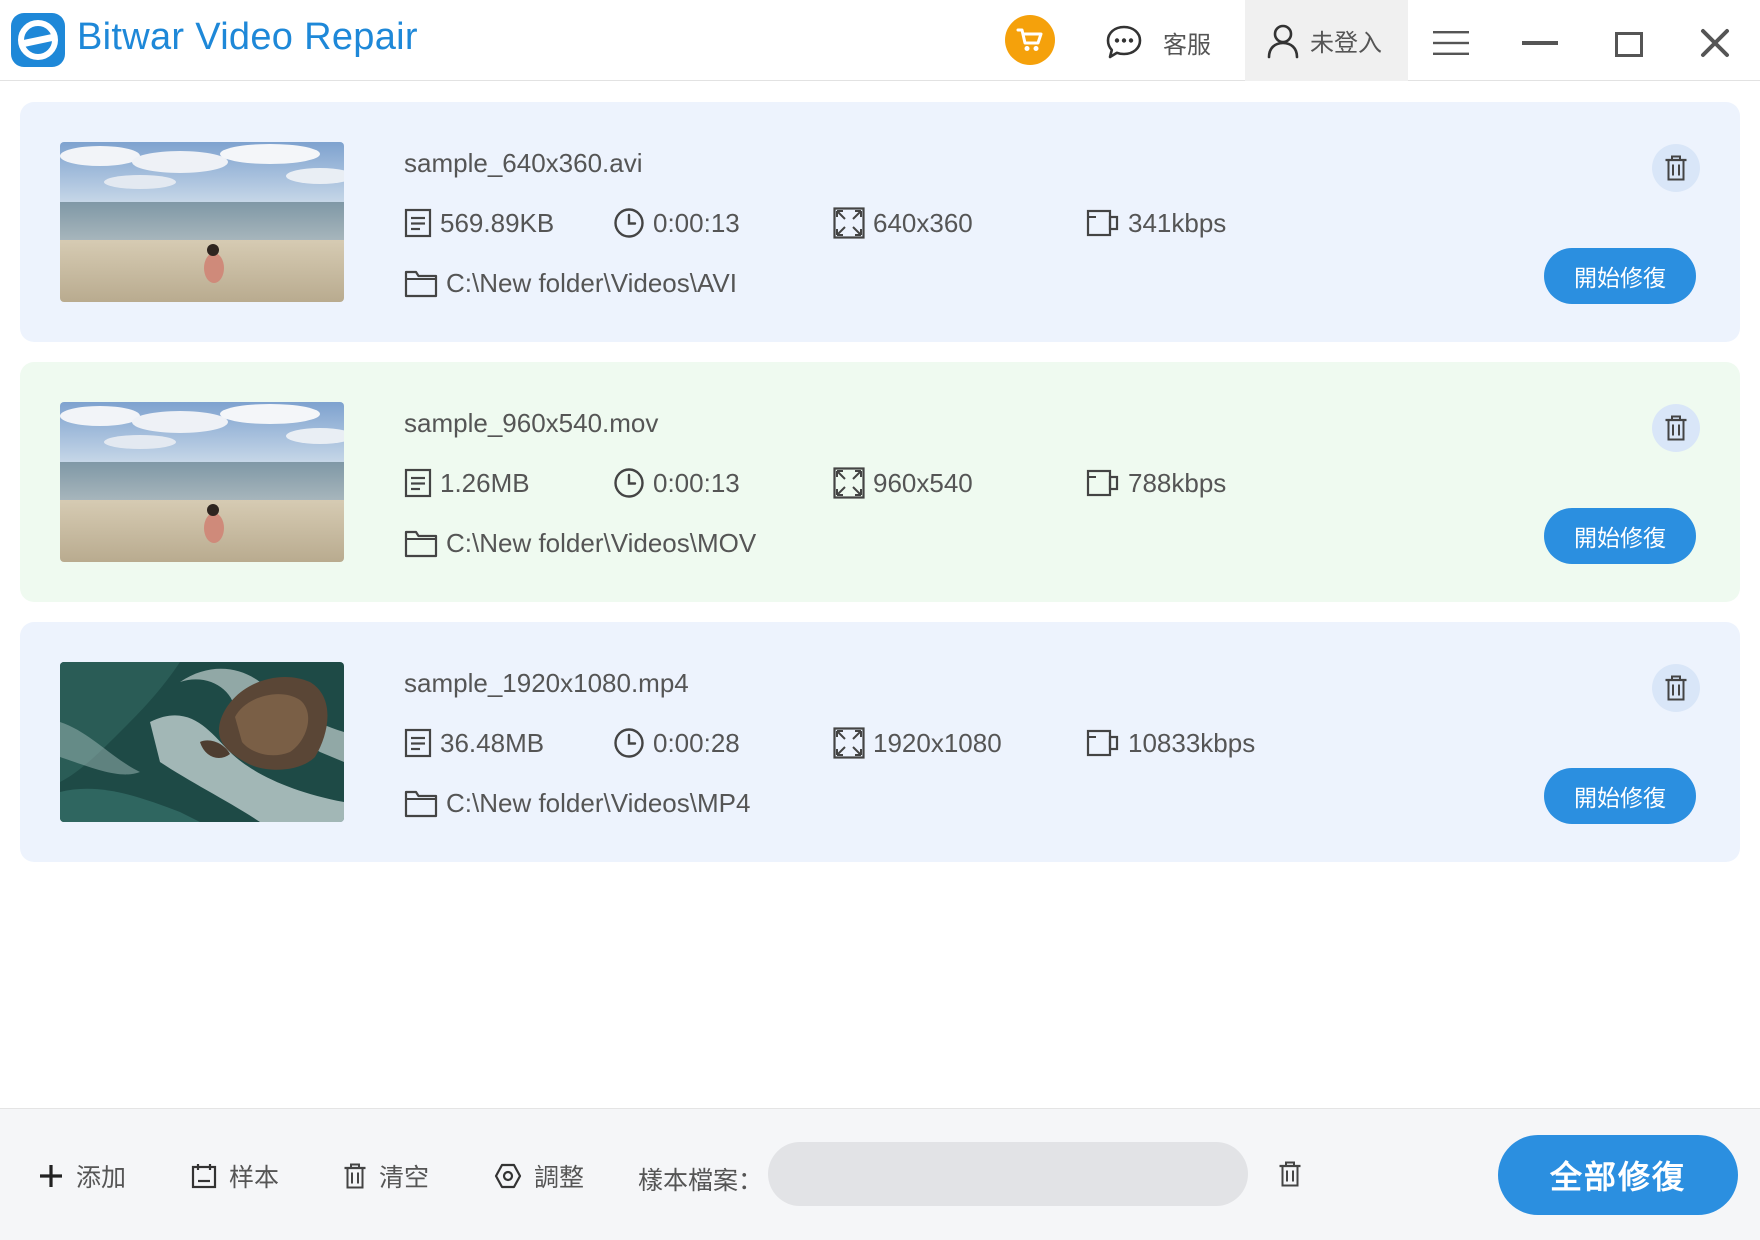  What do you see at coordinates (404, 1178) in the screenshot?
I see `clear-label: 清空` at bounding box center [404, 1178].